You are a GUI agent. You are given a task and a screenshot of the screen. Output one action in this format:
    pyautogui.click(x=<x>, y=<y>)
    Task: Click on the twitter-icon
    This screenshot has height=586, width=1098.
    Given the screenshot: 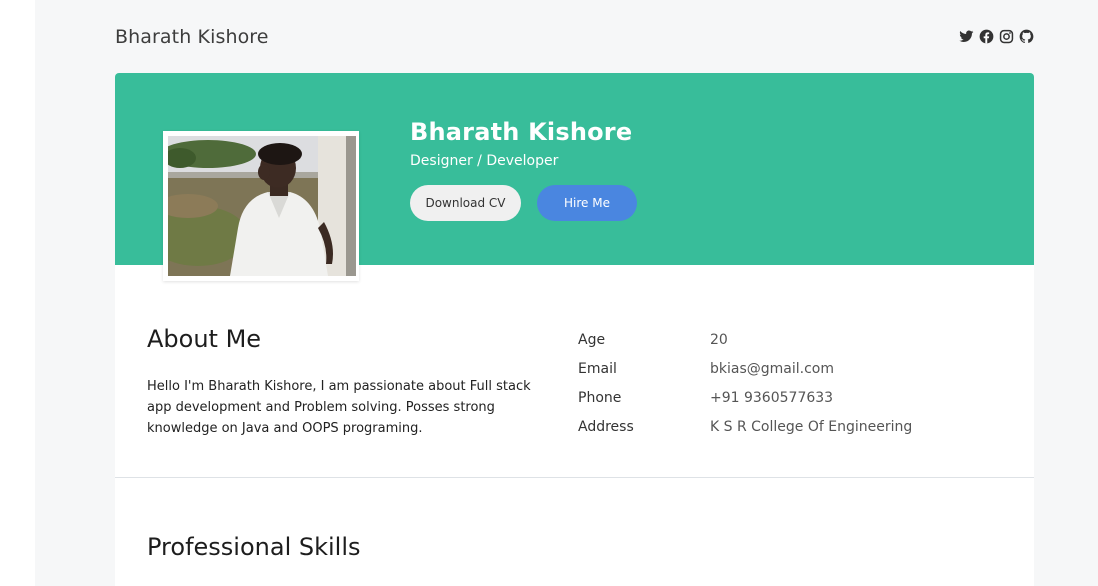 What is the action you would take?
    pyautogui.click(x=966, y=36)
    